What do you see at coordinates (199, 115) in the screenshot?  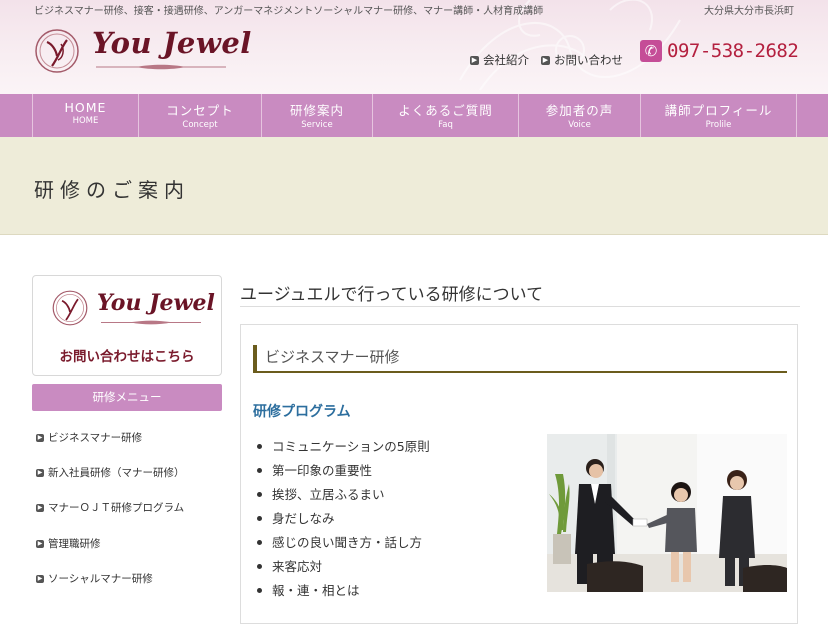 I see `nav-concept: コンセプト Concept` at bounding box center [199, 115].